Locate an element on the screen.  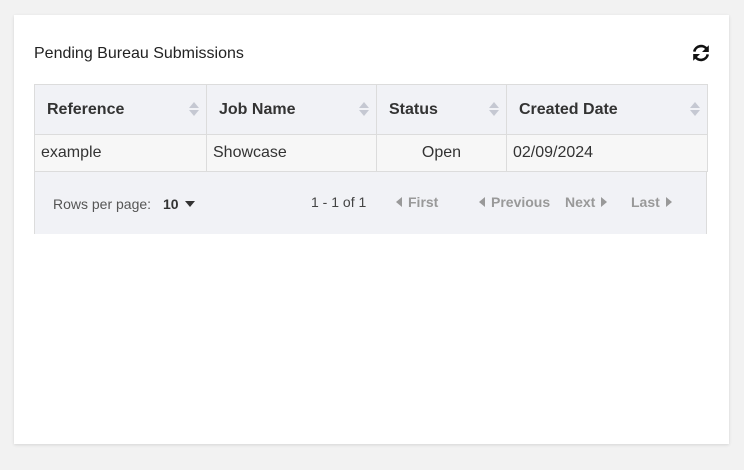
refresh-icon is located at coordinates (701, 53).